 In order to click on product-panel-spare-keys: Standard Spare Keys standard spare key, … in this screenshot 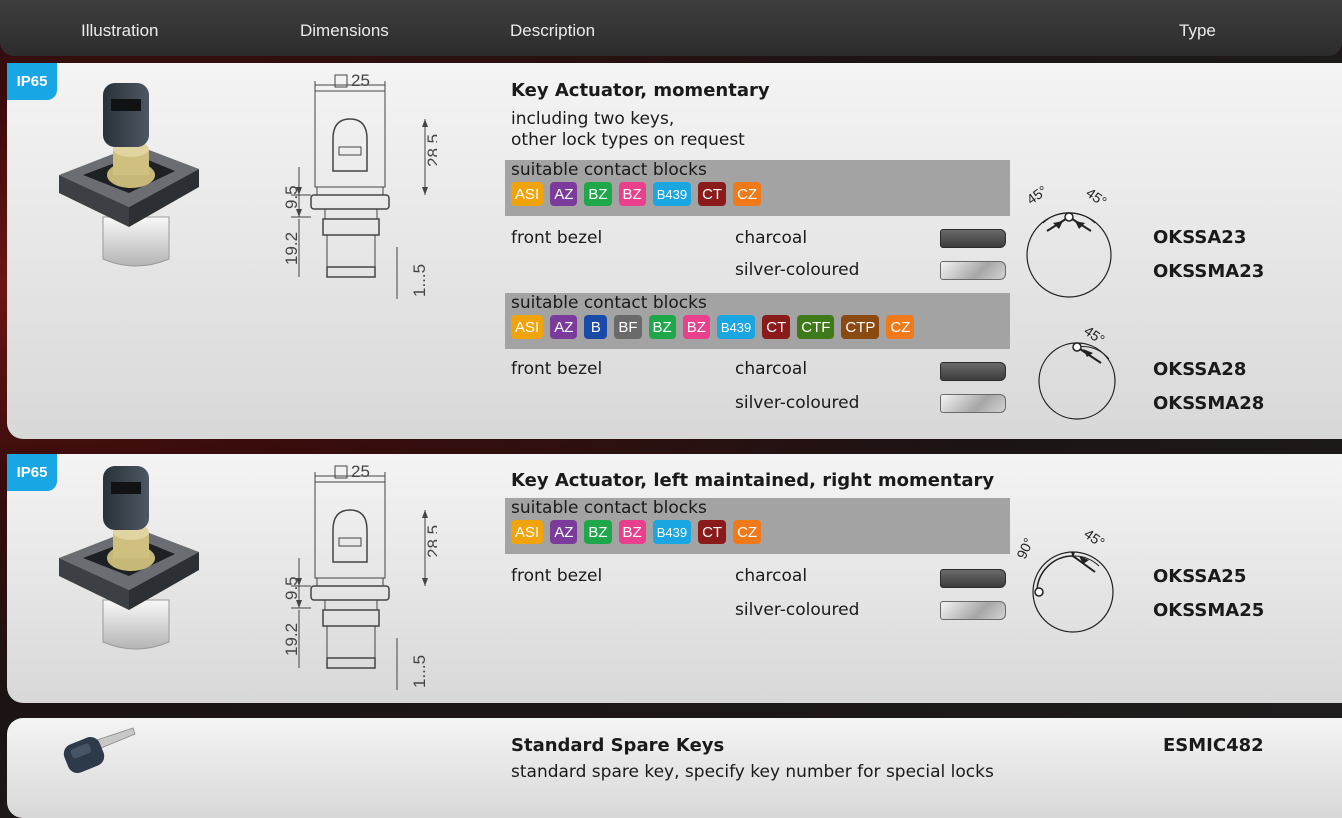, I will do `click(674, 768)`.